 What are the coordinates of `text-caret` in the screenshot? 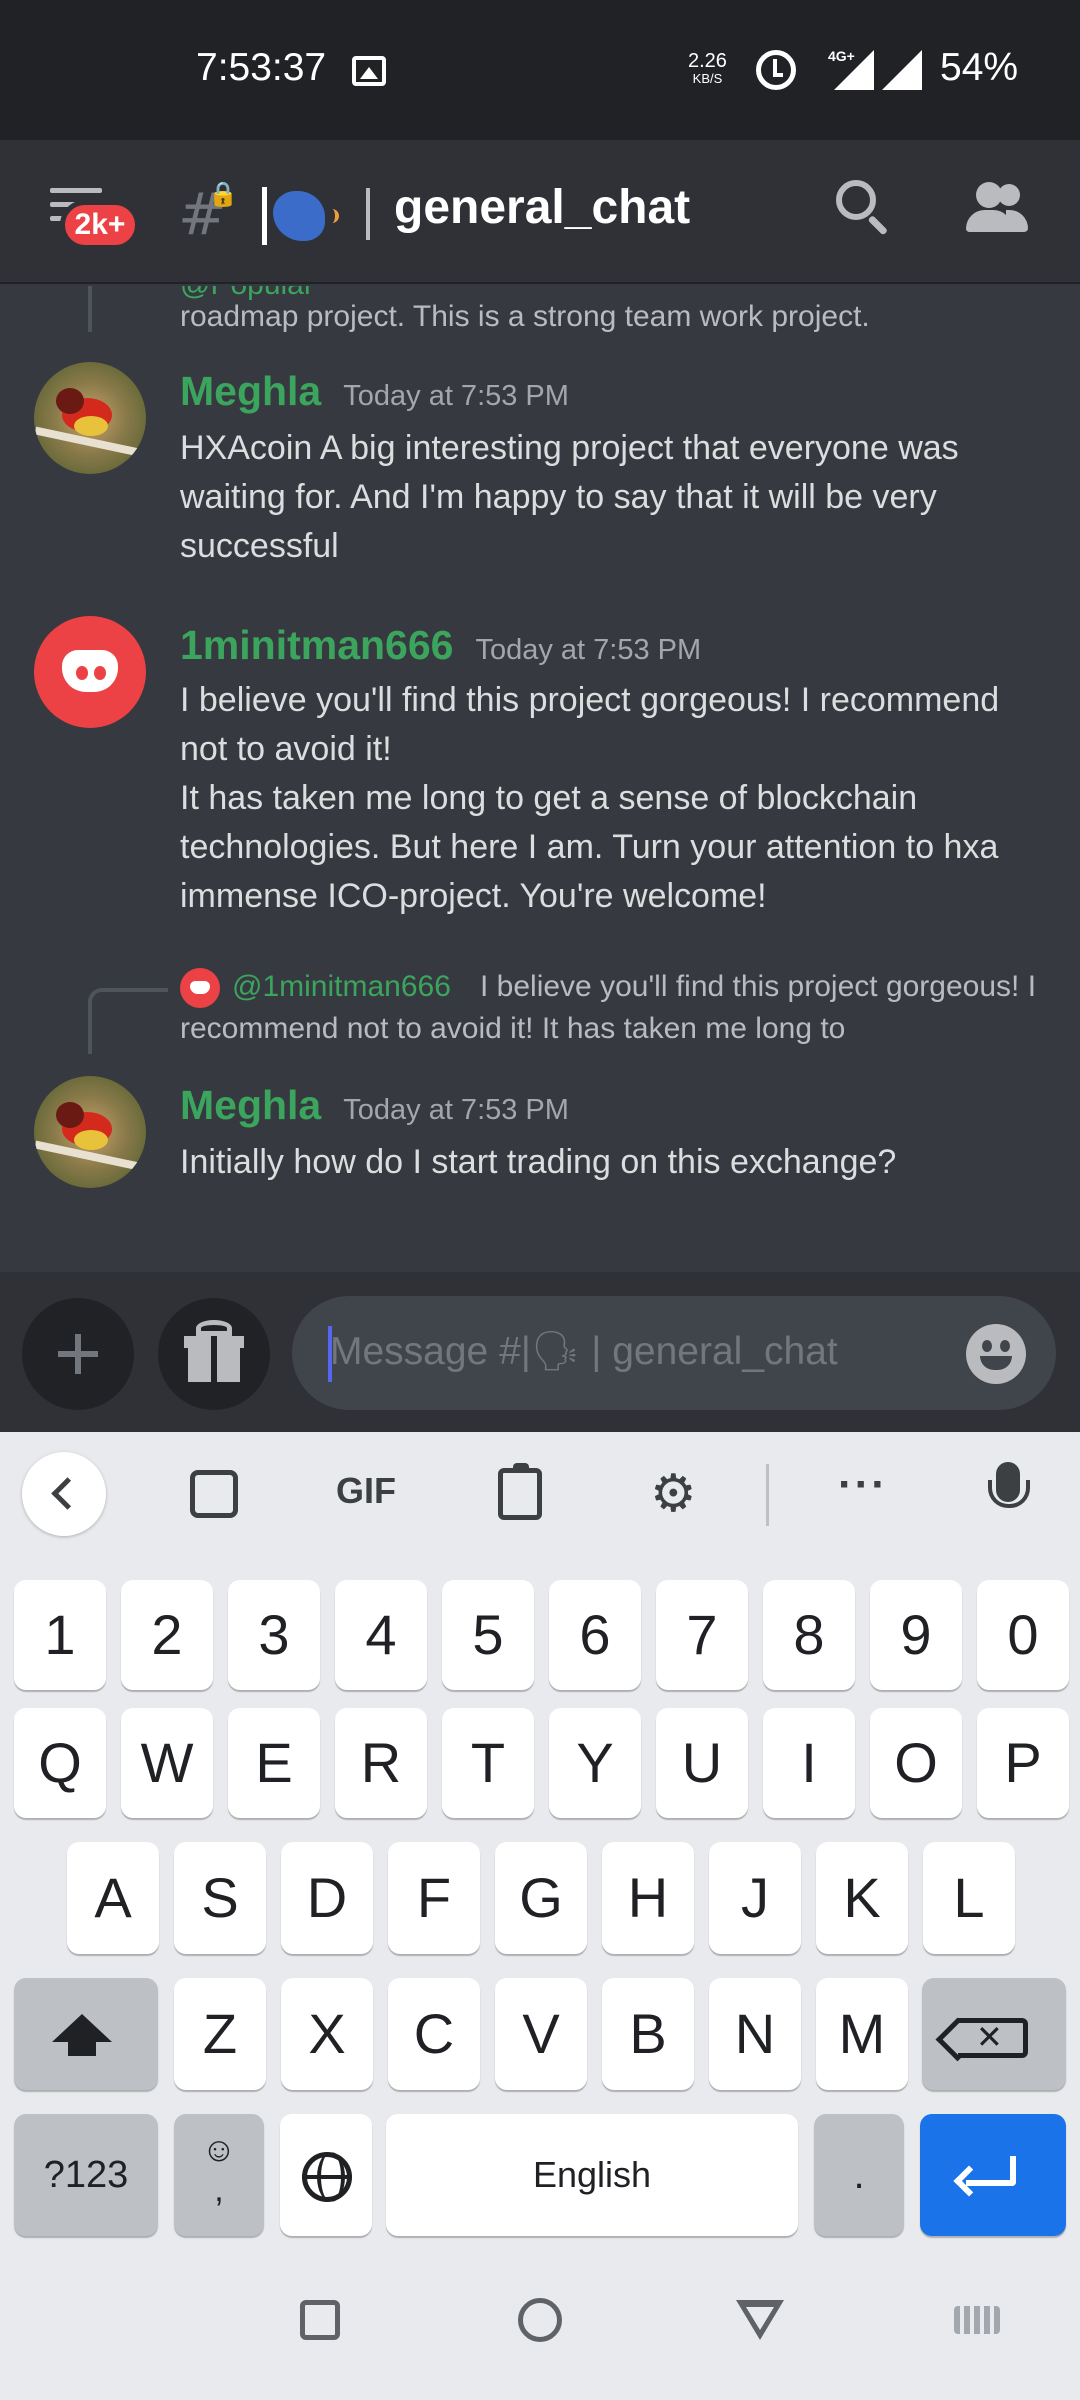 It's located at (330, 1354).